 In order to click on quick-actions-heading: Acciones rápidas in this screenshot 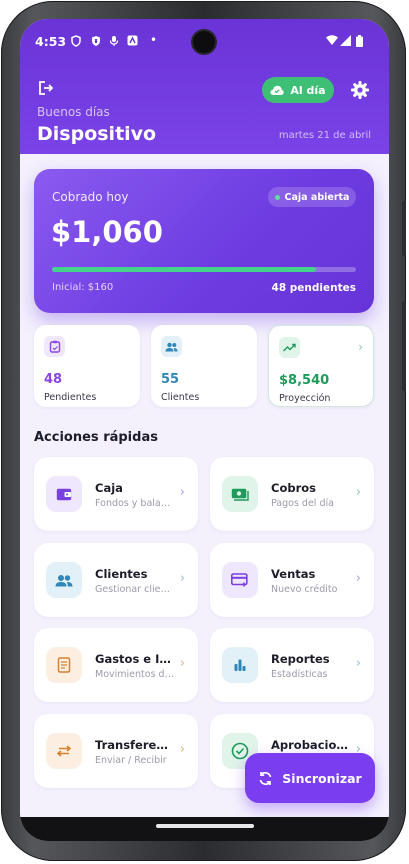, I will do `click(96, 437)`.